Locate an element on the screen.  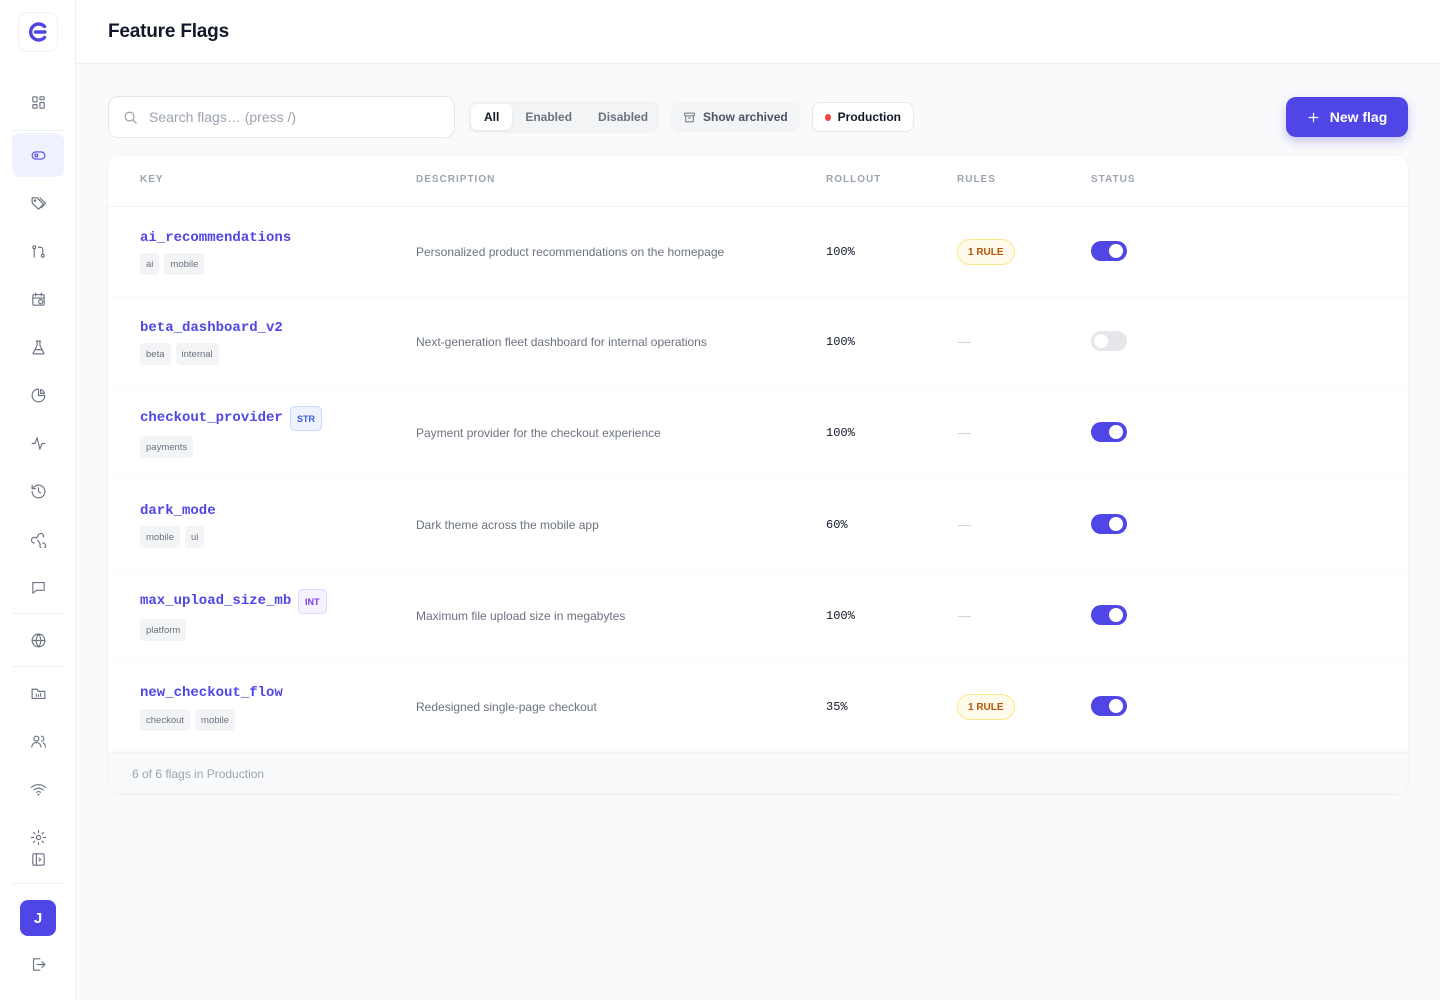
show-archived-button: Show archived is located at coordinates (735, 117).